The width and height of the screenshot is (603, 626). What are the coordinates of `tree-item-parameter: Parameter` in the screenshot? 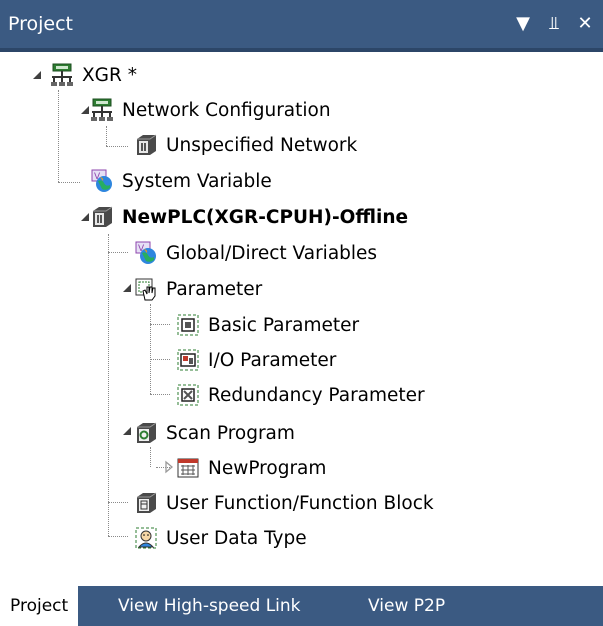 It's located at (198, 289).